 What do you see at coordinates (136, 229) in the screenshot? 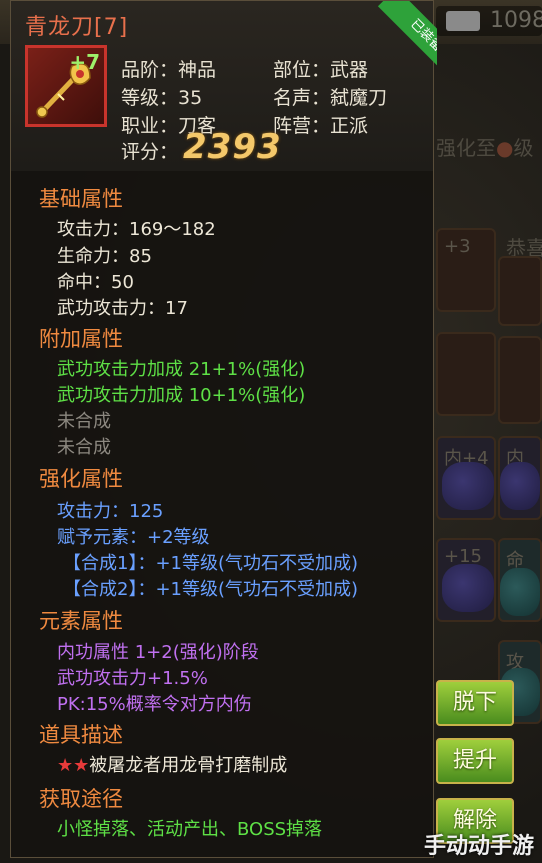
I see `basic-attr-line: 攻击力：169～182` at bounding box center [136, 229].